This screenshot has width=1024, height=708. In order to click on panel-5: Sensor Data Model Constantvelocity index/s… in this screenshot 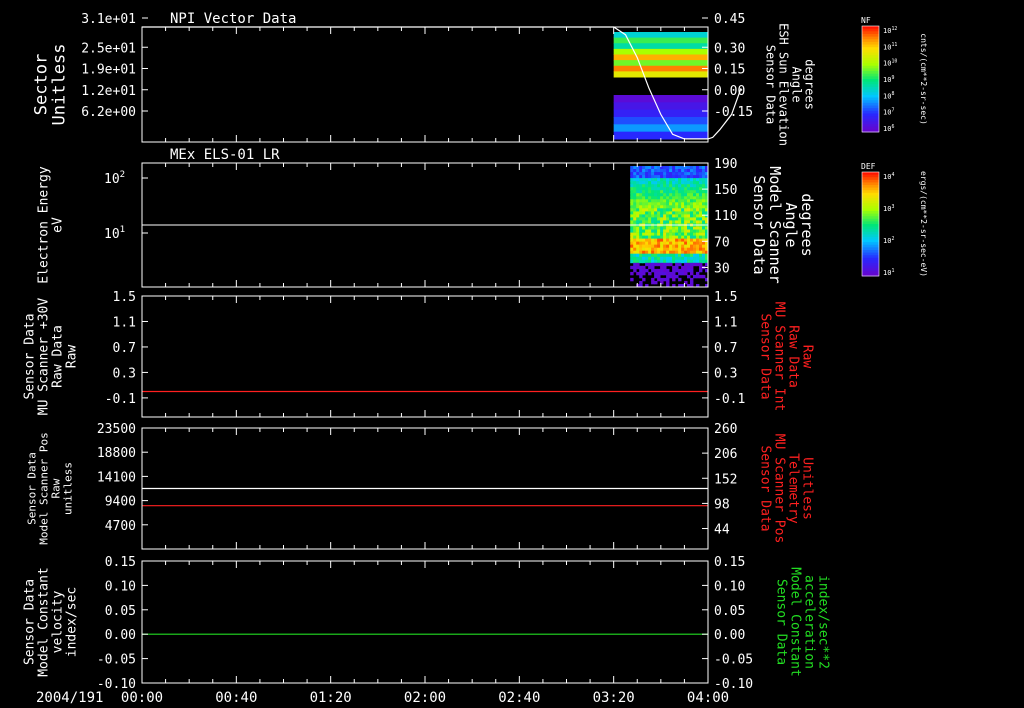, I will do `click(426, 622)`.